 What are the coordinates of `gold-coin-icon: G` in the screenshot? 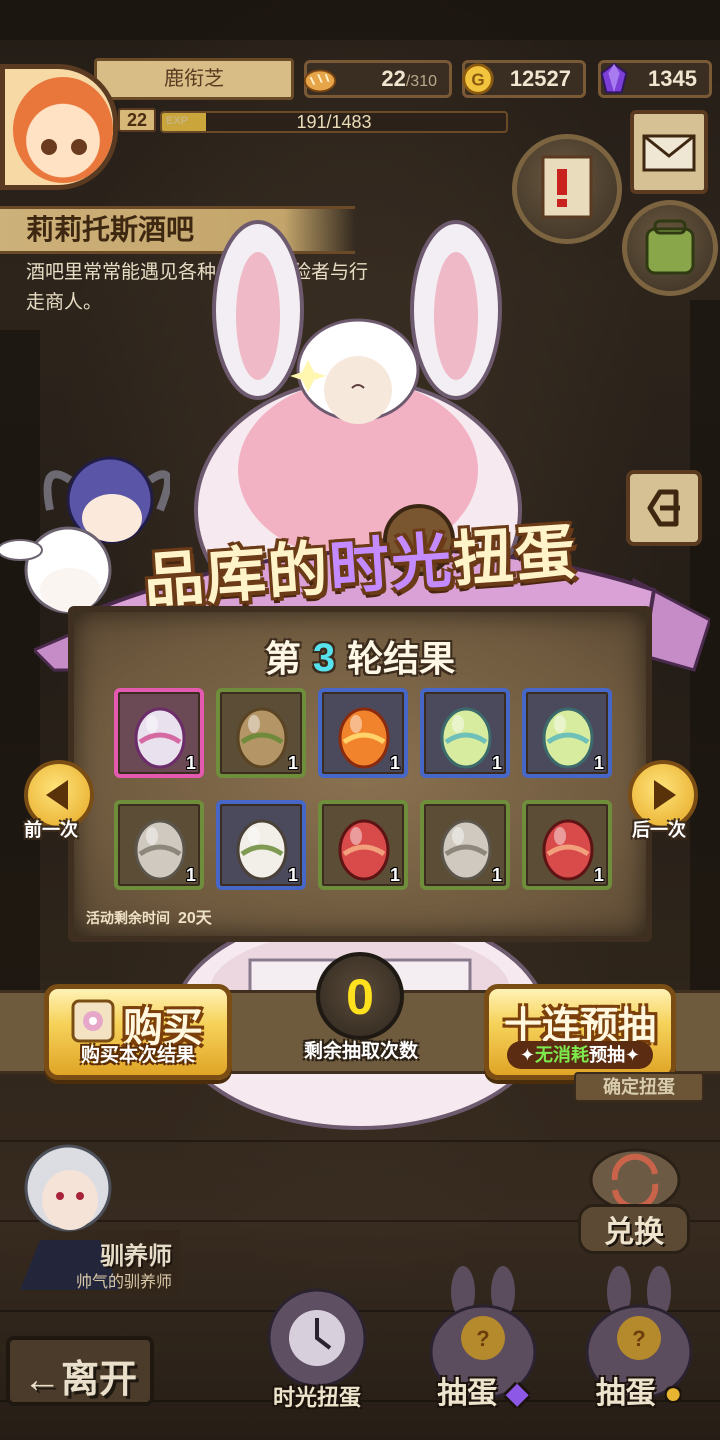 It's located at (478, 79).